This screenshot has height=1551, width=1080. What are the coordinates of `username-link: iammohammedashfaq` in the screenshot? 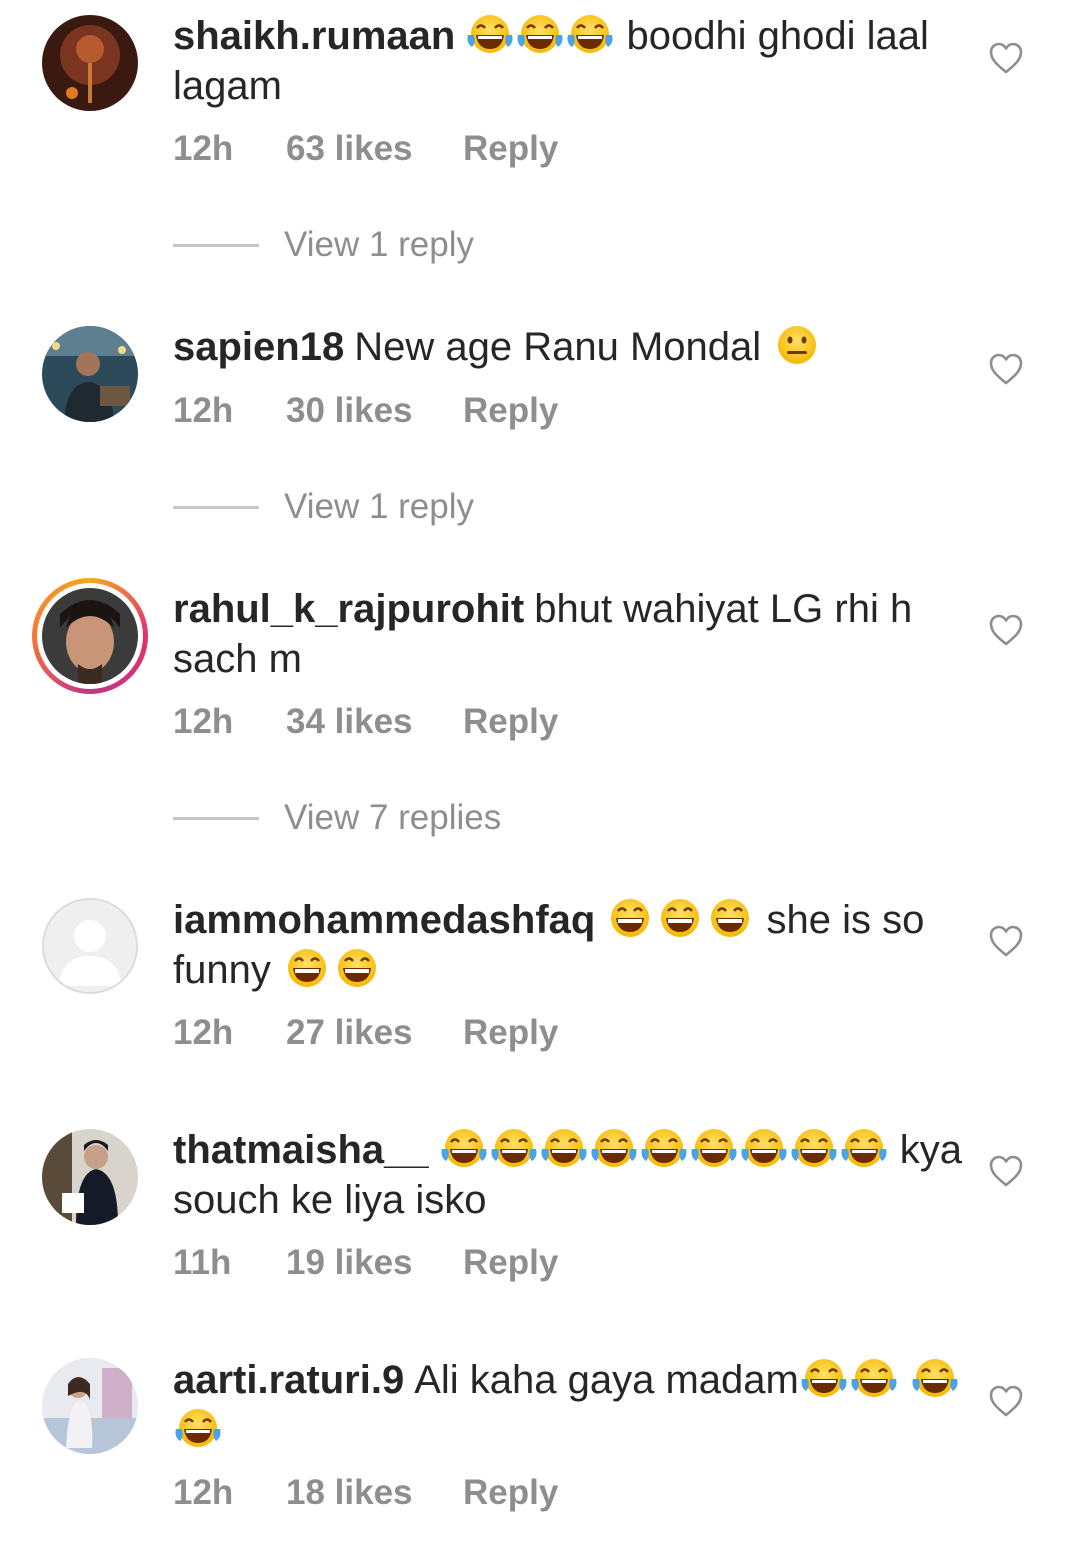 It's located at (384, 920).